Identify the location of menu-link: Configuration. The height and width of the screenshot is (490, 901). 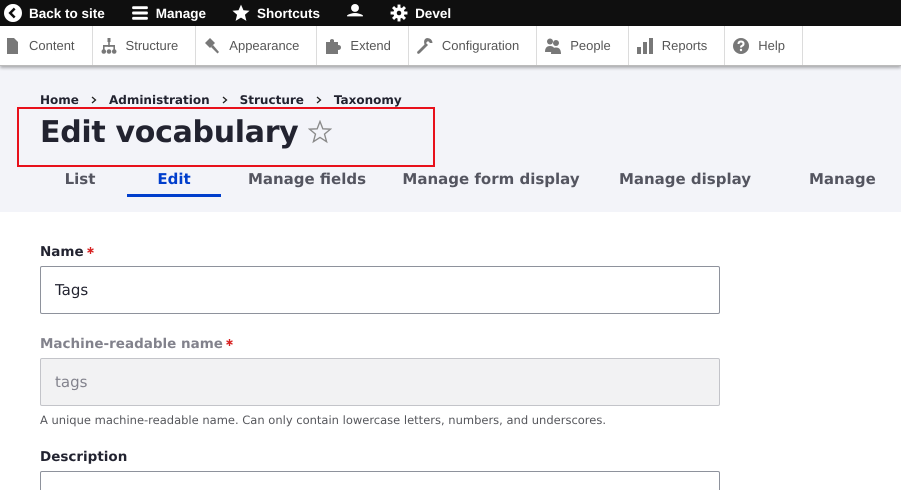
(473, 45).